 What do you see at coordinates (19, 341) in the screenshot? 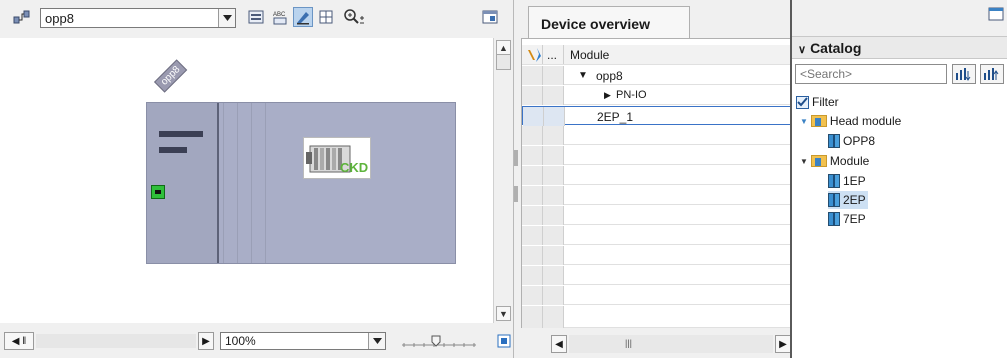
I see `scroll-left-button: ◀ ‖` at bounding box center [19, 341].